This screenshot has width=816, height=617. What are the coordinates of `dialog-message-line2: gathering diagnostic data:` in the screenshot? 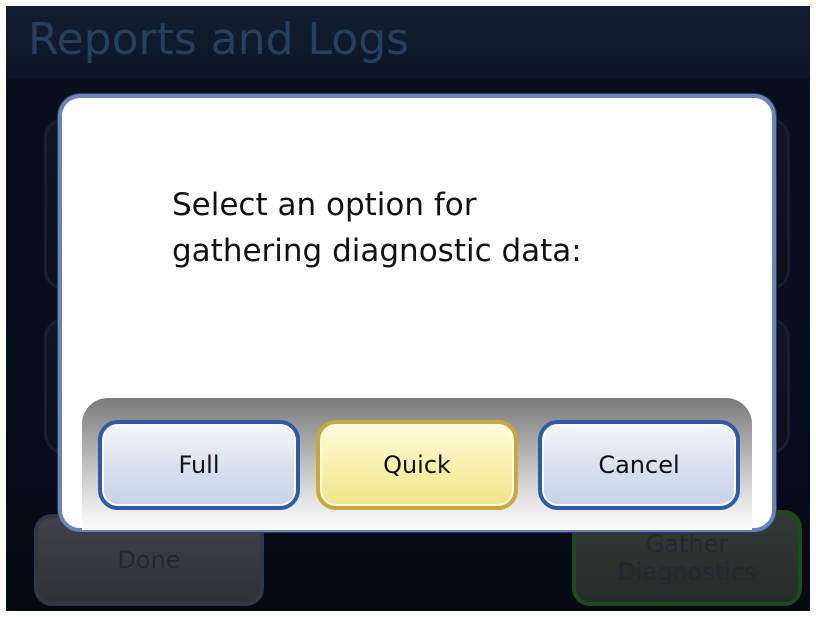 It's located at (377, 251).